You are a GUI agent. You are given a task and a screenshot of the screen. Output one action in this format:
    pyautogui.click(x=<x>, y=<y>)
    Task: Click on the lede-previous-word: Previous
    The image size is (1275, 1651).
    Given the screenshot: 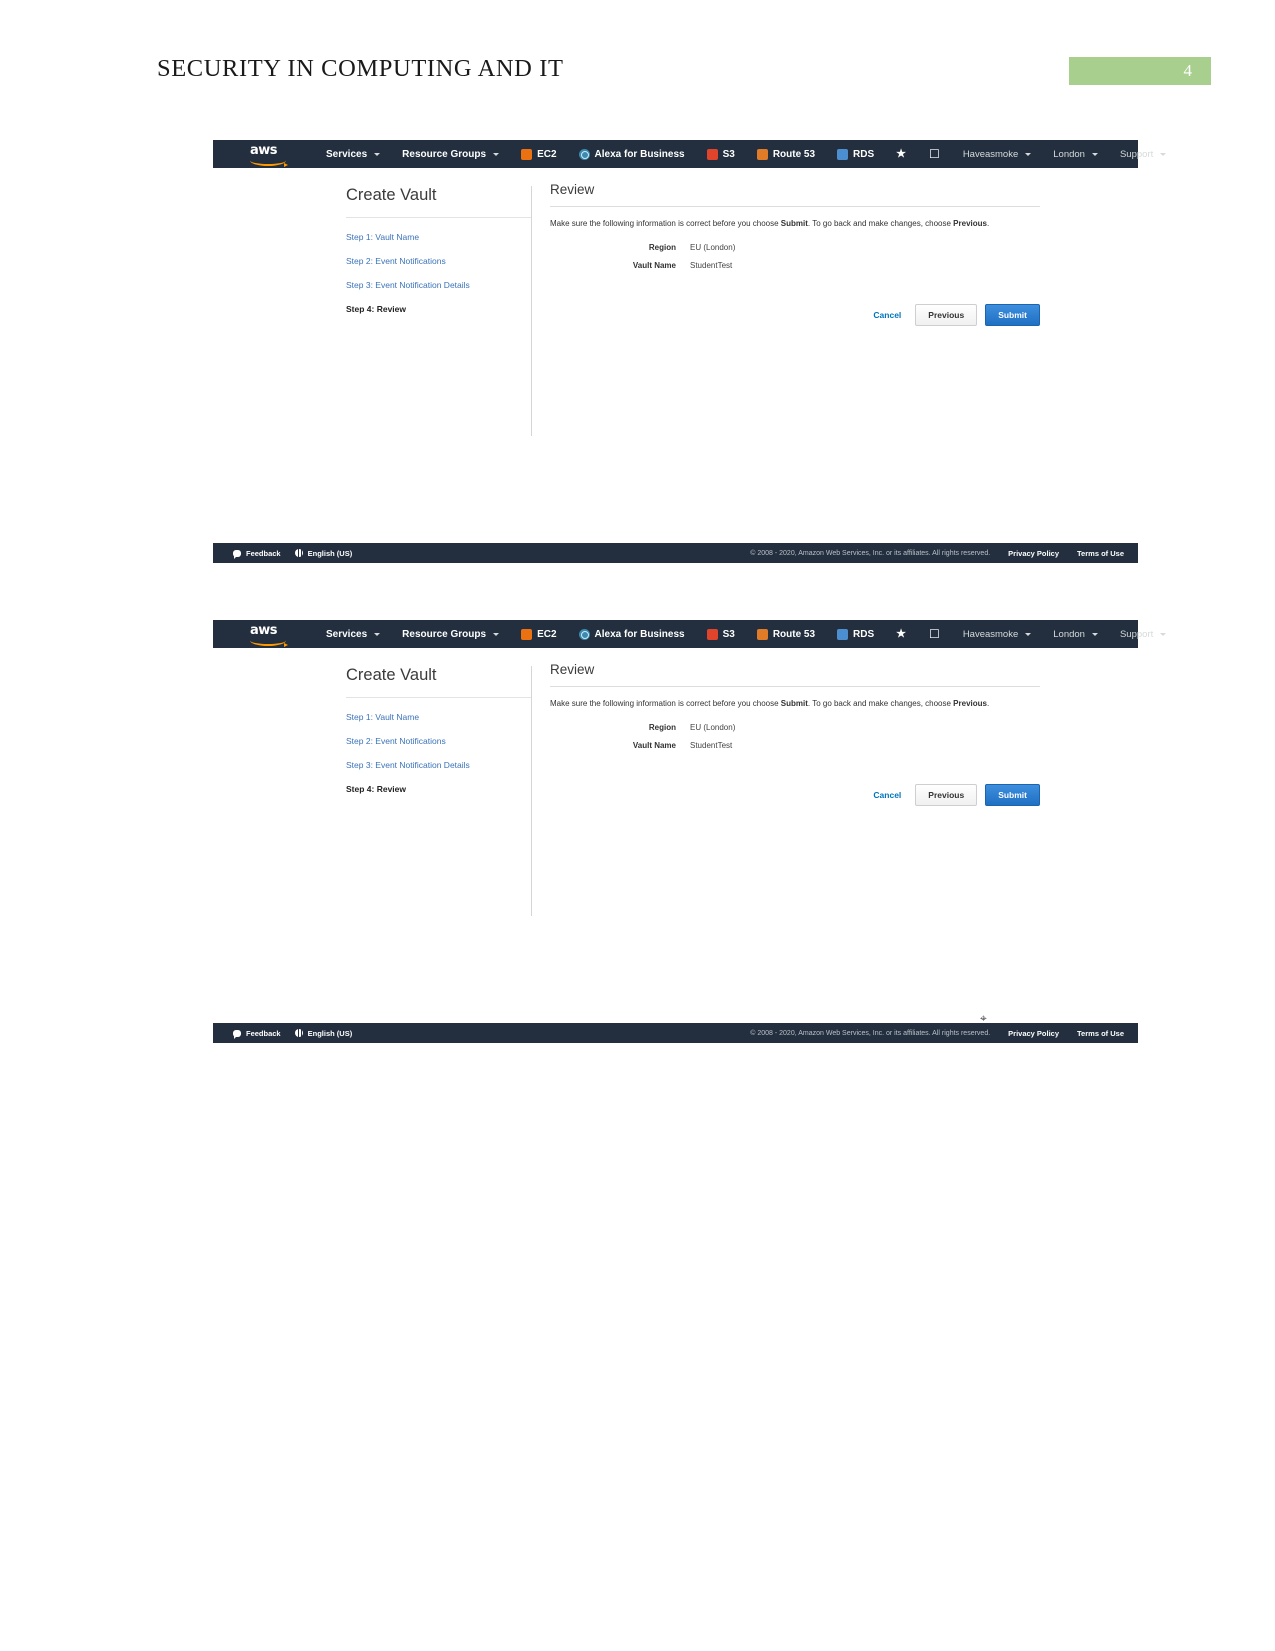 What is the action you would take?
    pyautogui.click(x=970, y=703)
    